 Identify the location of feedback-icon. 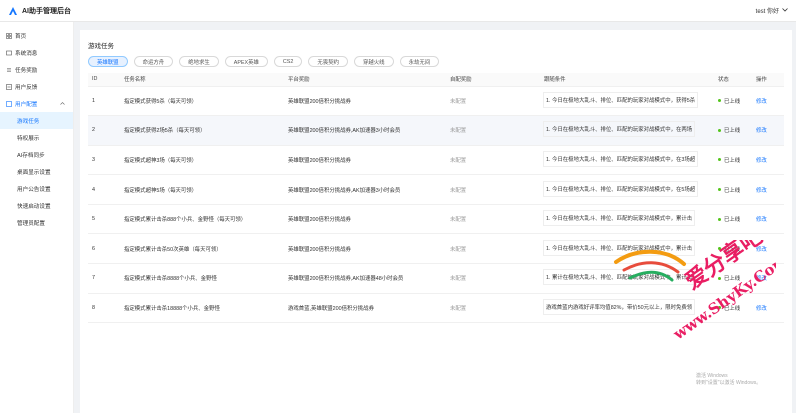
(9, 86).